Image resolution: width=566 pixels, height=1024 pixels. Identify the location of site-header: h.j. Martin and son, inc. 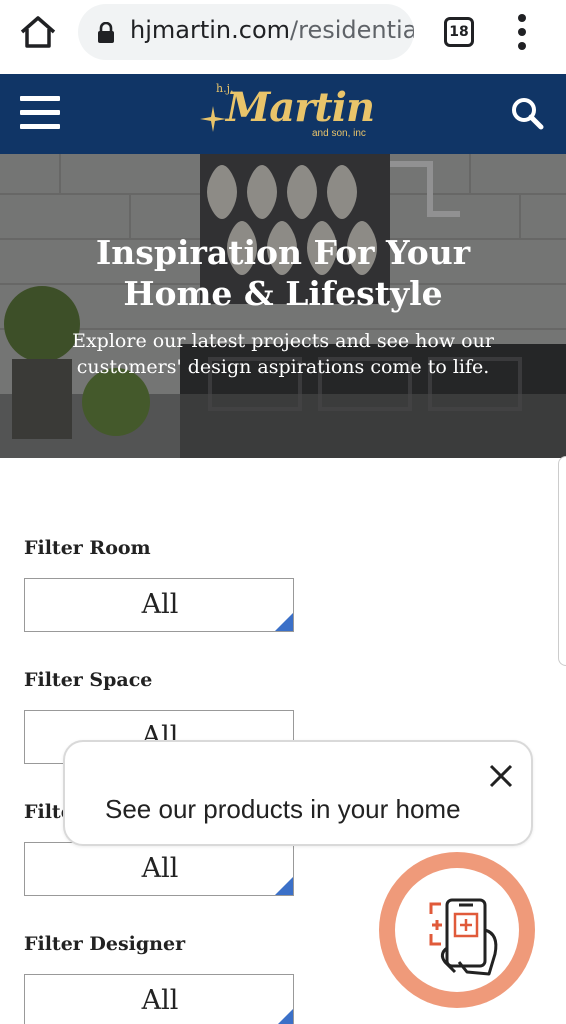
(283, 114).